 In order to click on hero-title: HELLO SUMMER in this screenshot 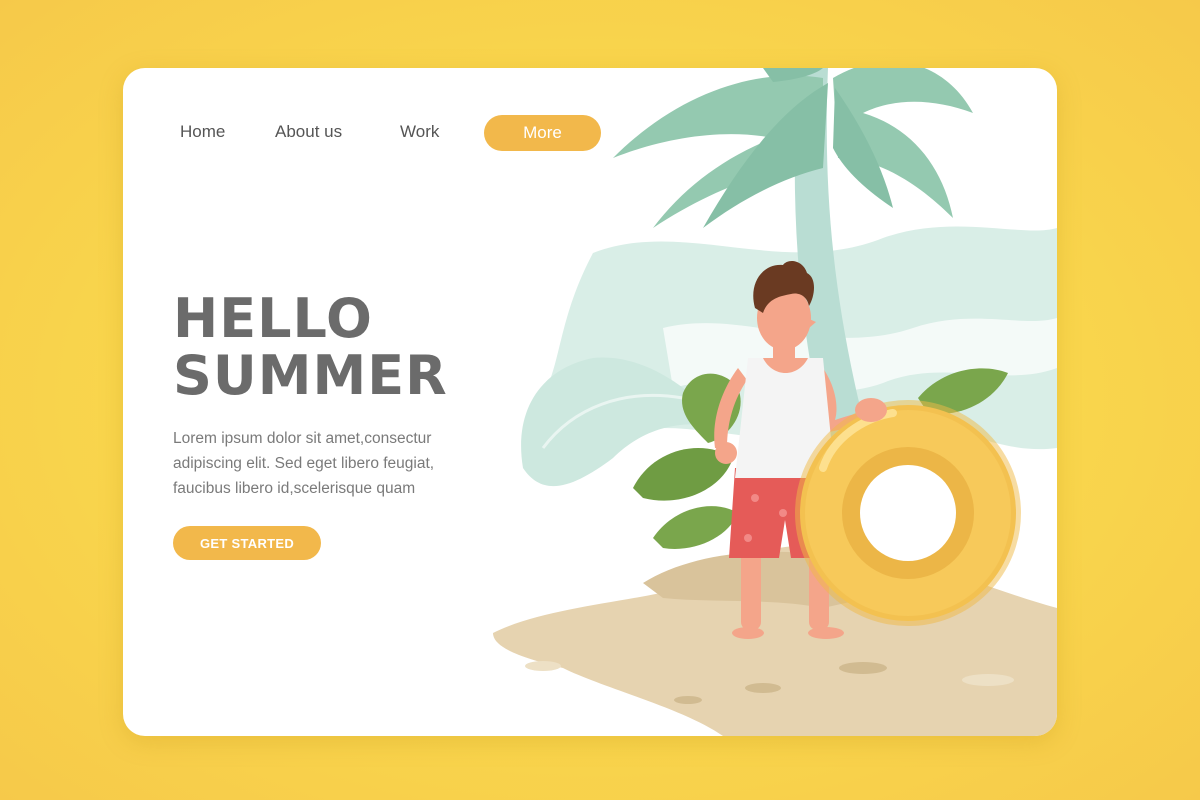, I will do `click(310, 347)`.